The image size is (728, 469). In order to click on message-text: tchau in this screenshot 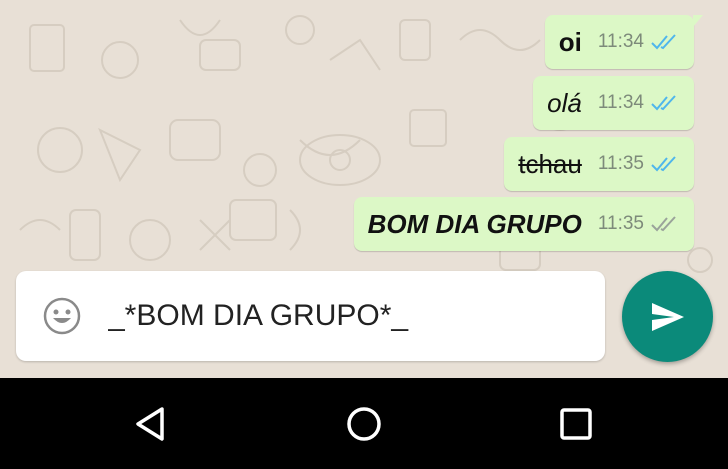, I will do `click(550, 163)`.